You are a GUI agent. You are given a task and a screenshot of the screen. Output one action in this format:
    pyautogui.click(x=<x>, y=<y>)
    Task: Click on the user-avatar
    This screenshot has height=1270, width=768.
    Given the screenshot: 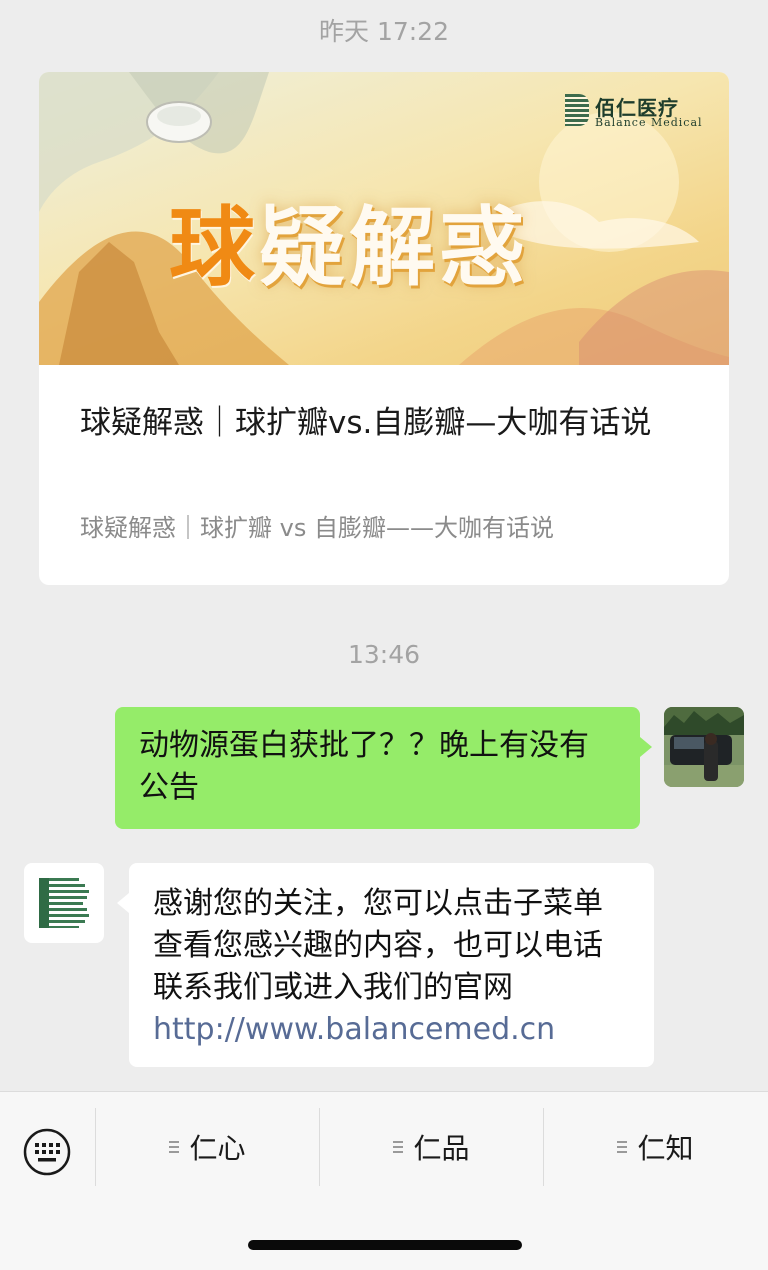 What is the action you would take?
    pyautogui.click(x=704, y=747)
    